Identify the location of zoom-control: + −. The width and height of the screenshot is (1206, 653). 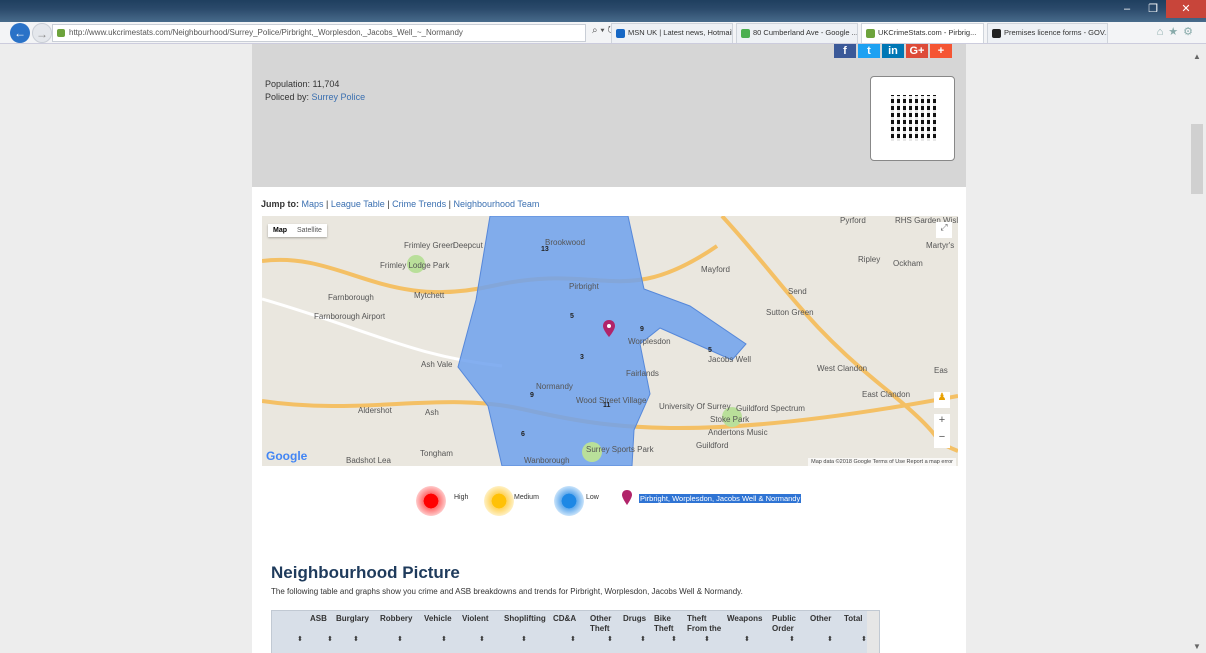
(942, 431).